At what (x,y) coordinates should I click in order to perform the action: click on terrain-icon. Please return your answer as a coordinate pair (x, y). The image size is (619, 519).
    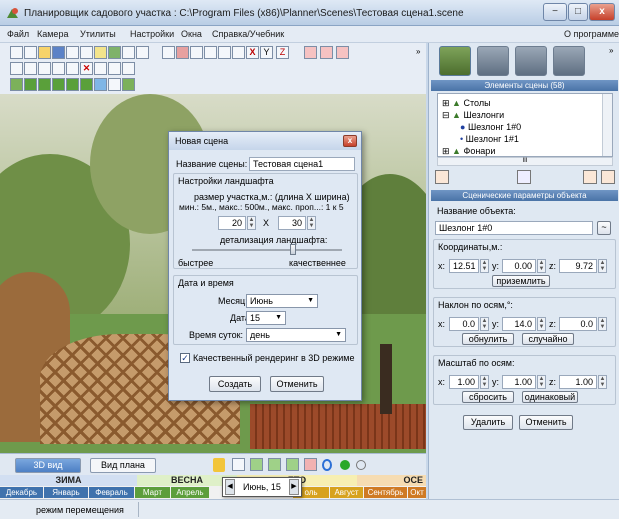
    Looking at the image, I should click on (16, 84).